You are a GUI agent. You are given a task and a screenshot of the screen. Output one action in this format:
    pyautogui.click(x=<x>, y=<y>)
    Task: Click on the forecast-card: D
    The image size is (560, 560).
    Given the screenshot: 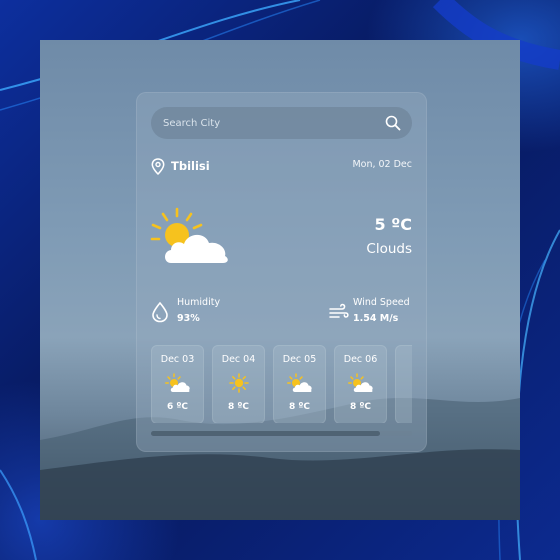 What is the action you would take?
    pyautogui.click(x=403, y=384)
    